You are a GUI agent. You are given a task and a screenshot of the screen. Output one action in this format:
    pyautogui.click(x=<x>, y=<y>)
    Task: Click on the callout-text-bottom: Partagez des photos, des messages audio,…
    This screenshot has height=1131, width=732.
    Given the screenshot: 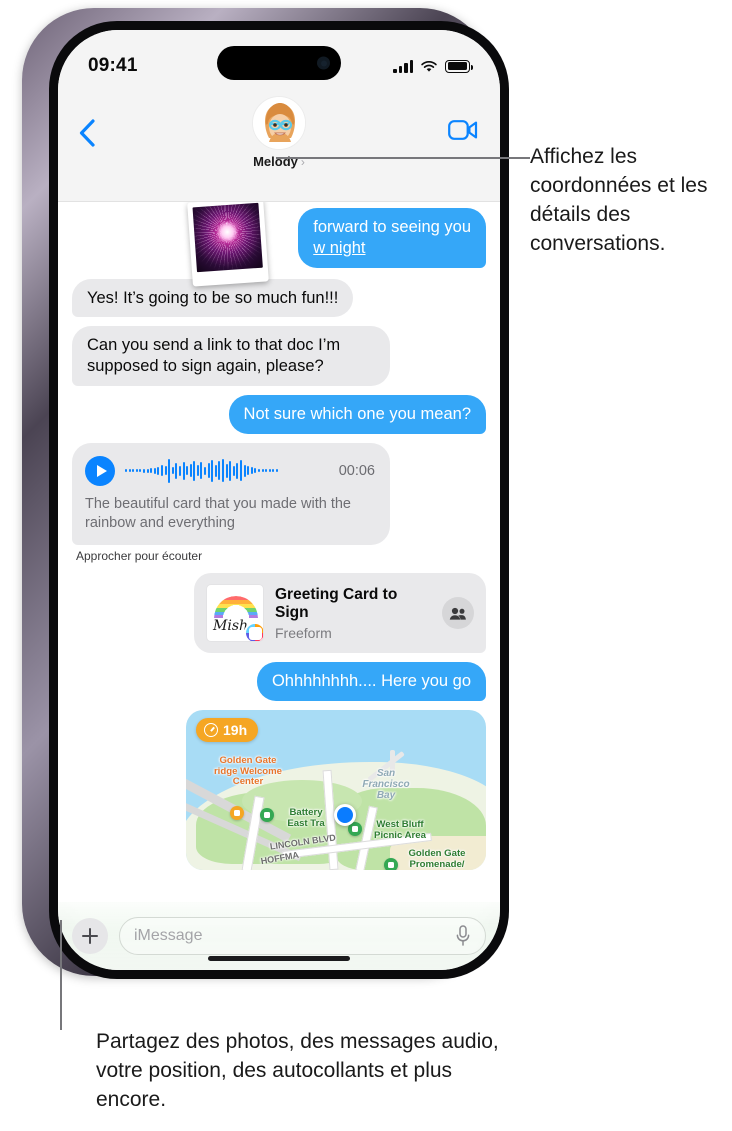 What is the action you would take?
    pyautogui.click(x=297, y=1070)
    